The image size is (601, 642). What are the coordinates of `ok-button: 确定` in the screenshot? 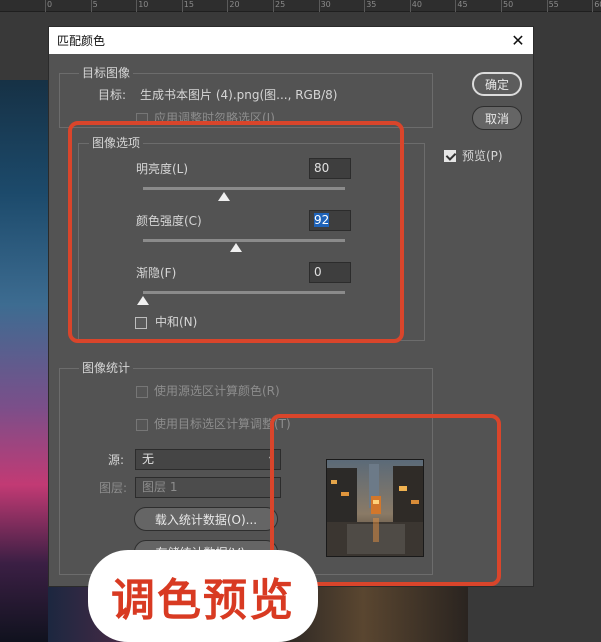 It's located at (497, 84).